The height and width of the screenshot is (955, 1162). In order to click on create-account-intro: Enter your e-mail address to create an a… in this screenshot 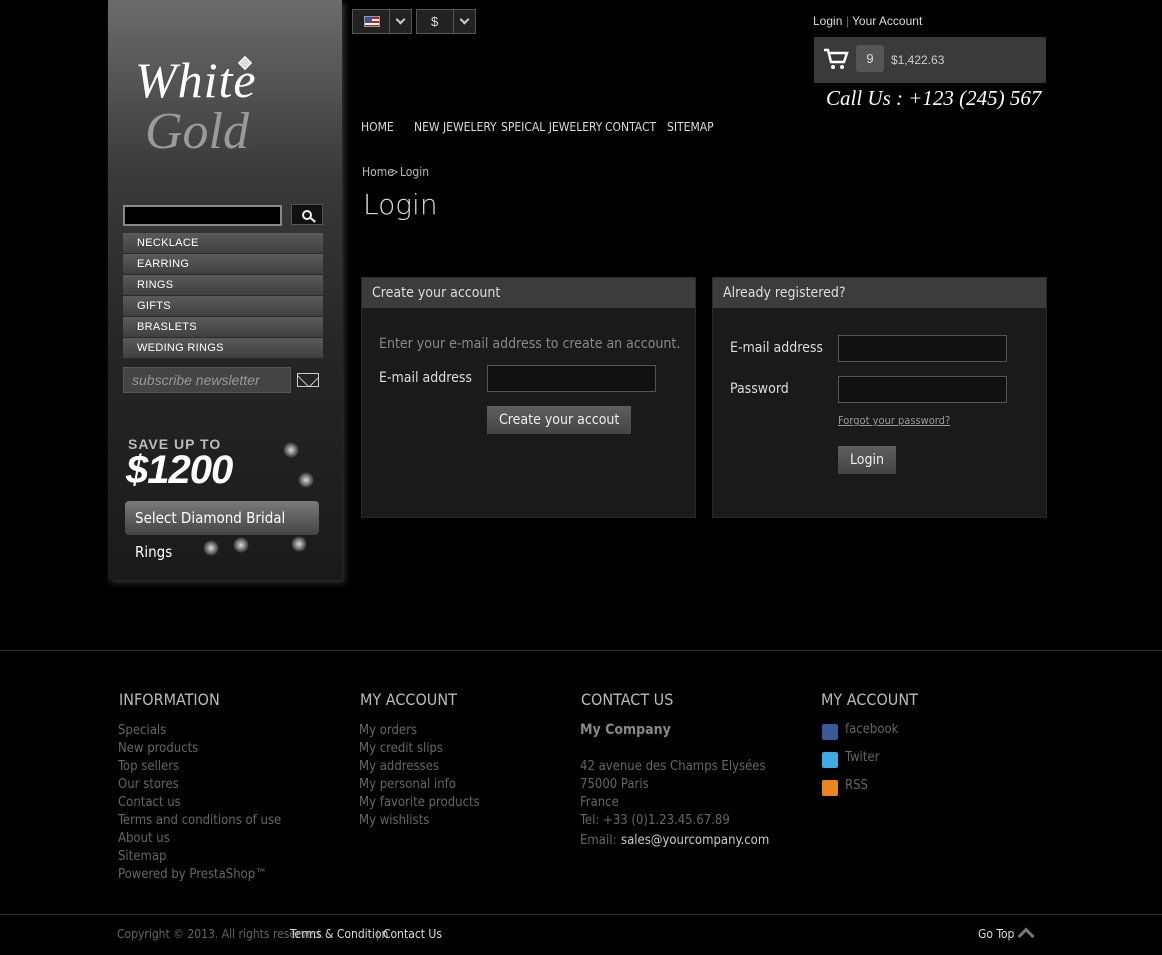, I will do `click(530, 344)`.